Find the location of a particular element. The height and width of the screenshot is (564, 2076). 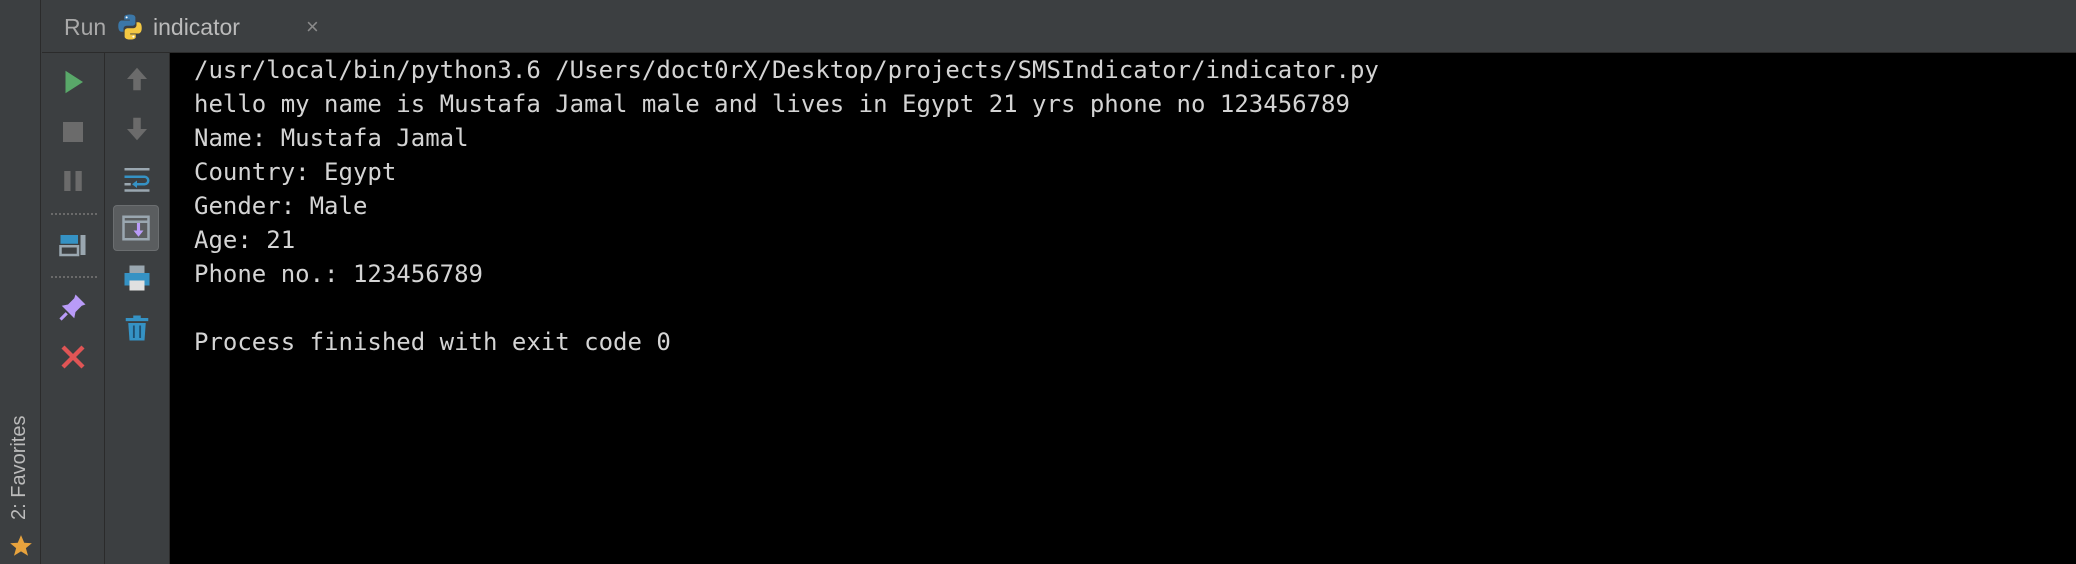

soft-wrap-icon is located at coordinates (137, 180).